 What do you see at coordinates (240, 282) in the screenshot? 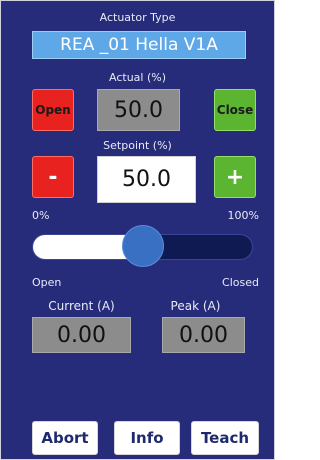
I see `slider-closed-label: Closed` at bounding box center [240, 282].